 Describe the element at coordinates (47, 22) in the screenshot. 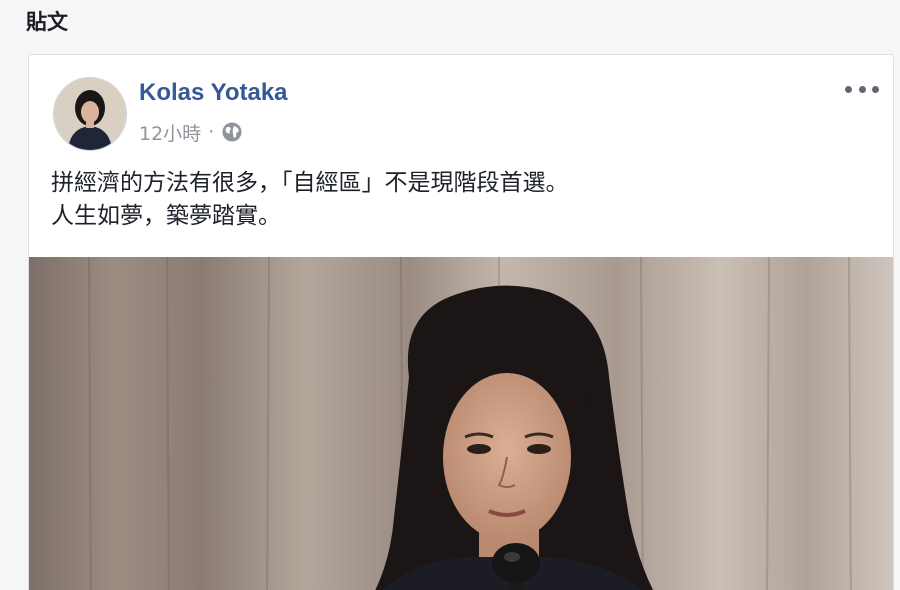

I see `section-title: 貼文` at that location.